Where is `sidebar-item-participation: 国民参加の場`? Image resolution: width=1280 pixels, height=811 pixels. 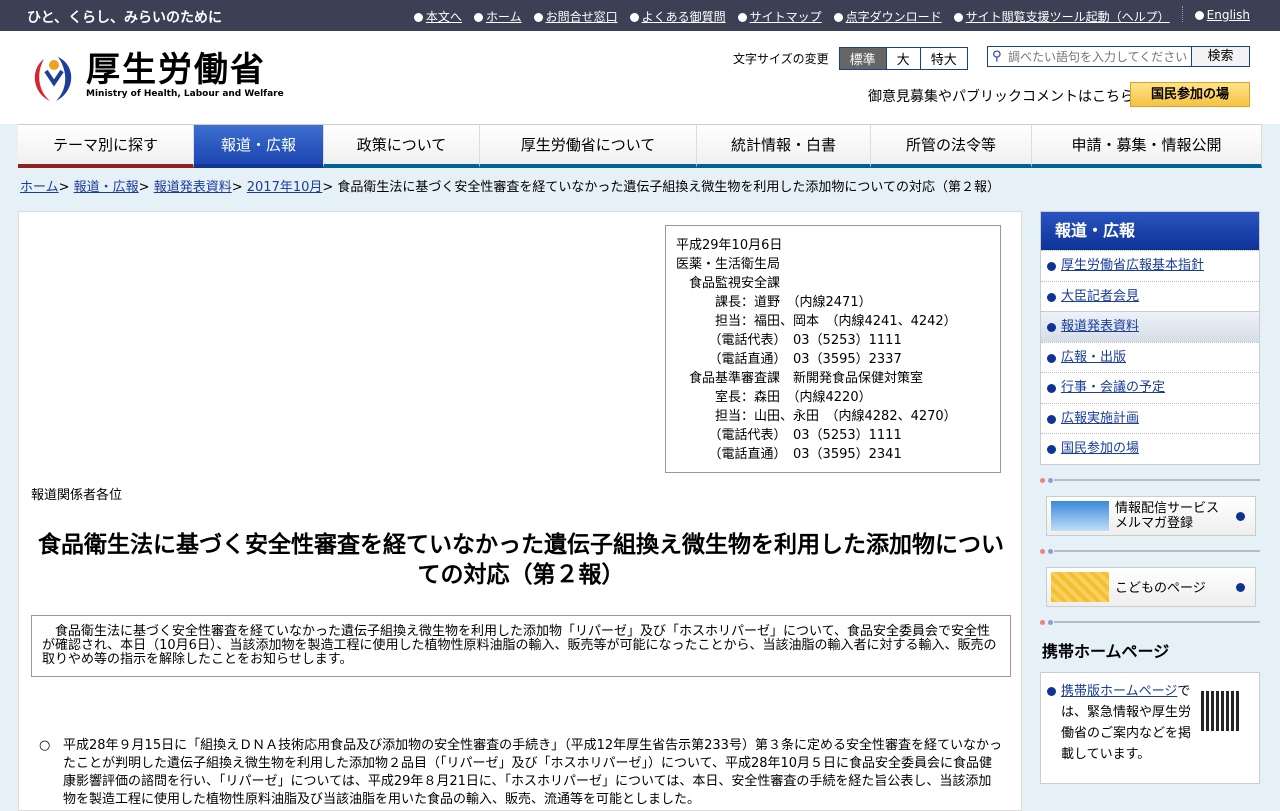
sidebar-item-participation: 国民参加の場 is located at coordinates (1150, 448).